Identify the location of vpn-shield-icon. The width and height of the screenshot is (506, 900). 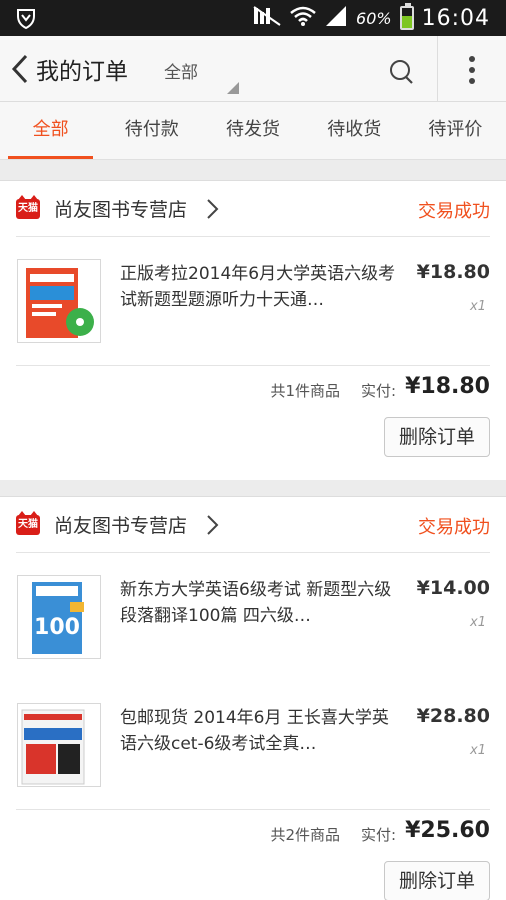
(26, 20).